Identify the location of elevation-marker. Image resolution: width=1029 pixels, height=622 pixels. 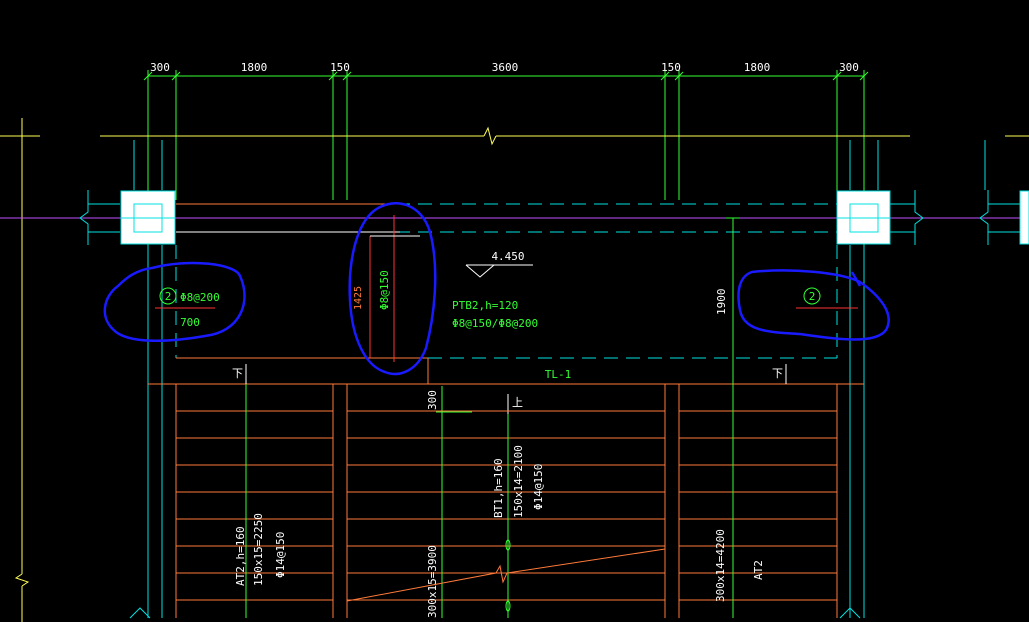
(499, 271).